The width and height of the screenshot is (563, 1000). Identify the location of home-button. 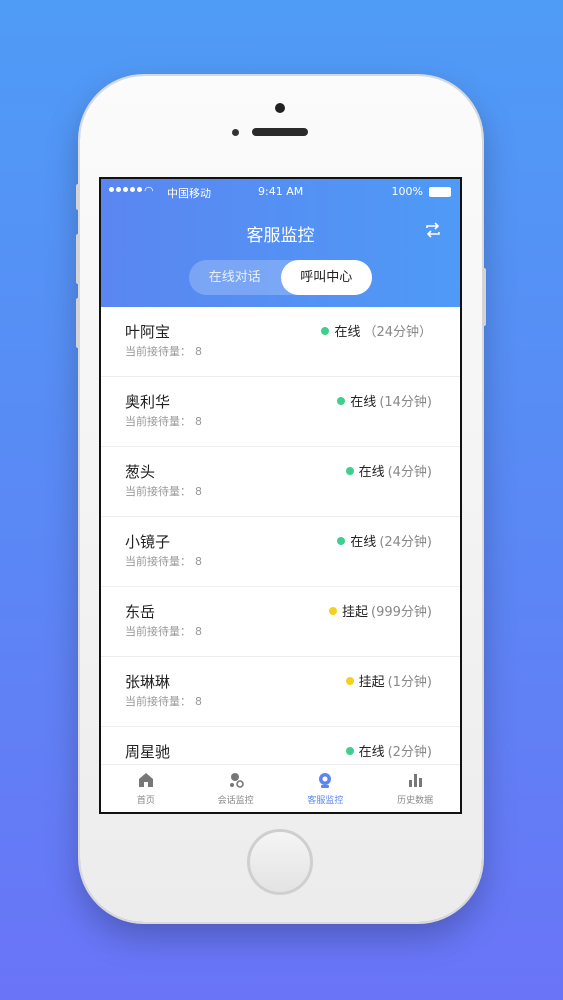
(280, 862).